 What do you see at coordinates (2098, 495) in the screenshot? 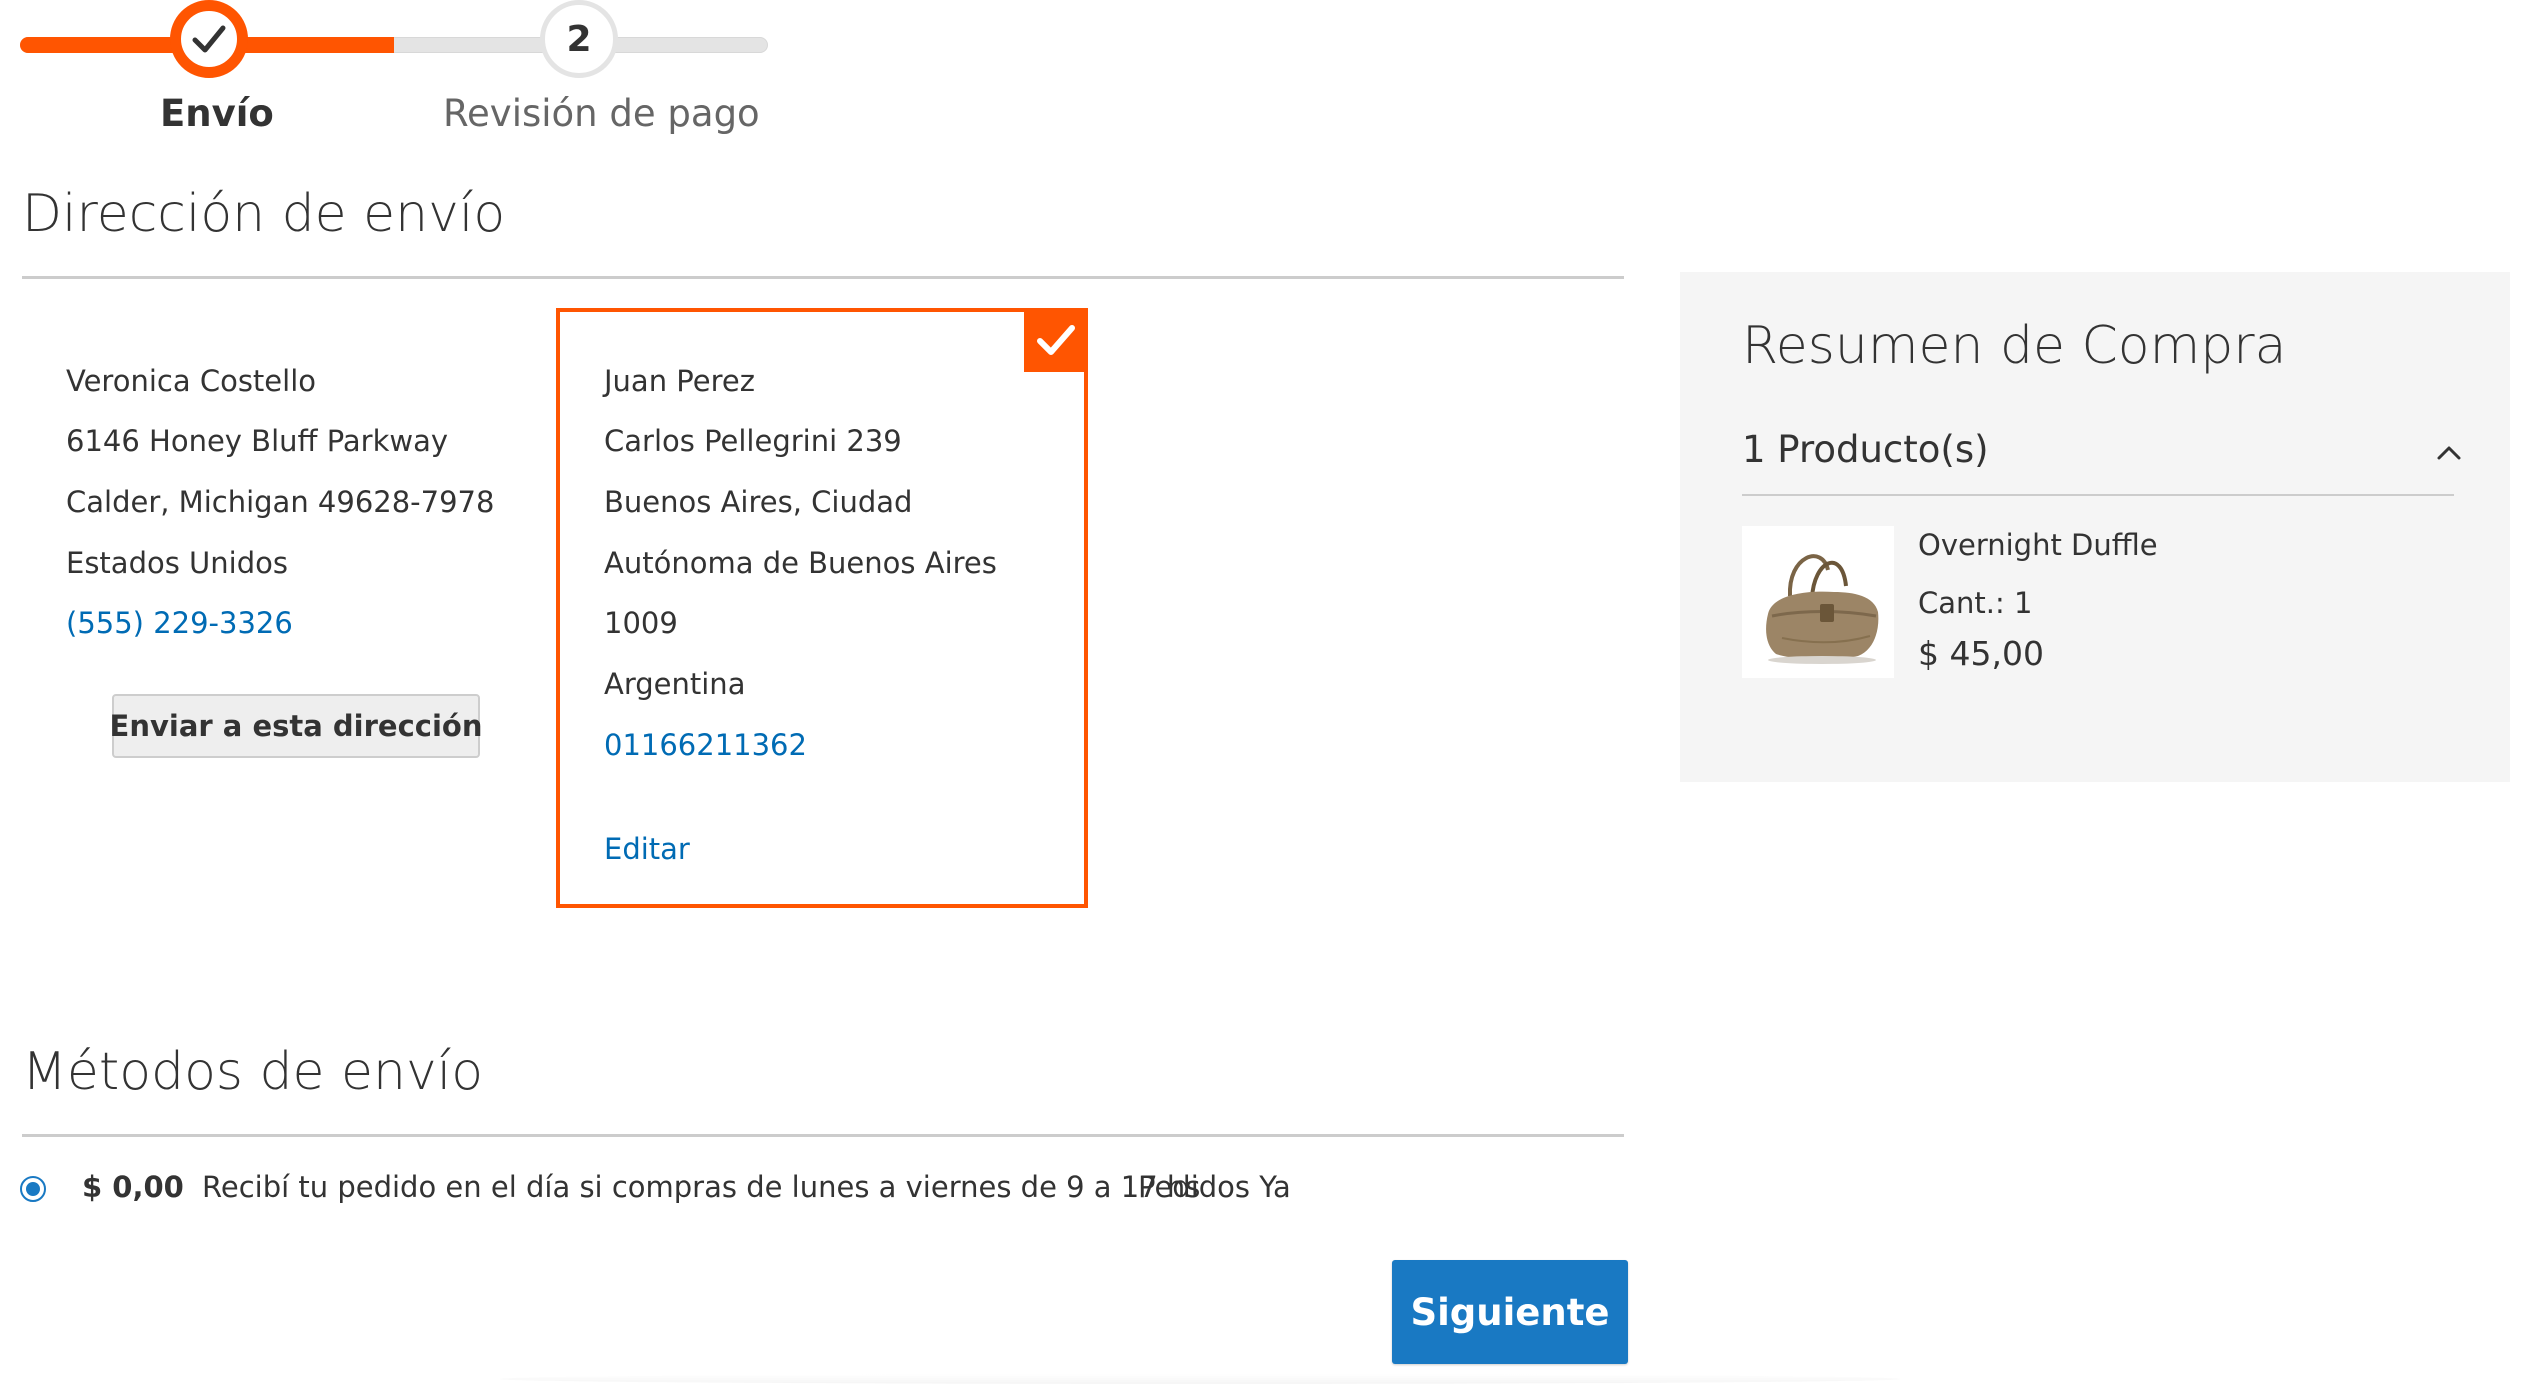
I see `order-summary-divider` at bounding box center [2098, 495].